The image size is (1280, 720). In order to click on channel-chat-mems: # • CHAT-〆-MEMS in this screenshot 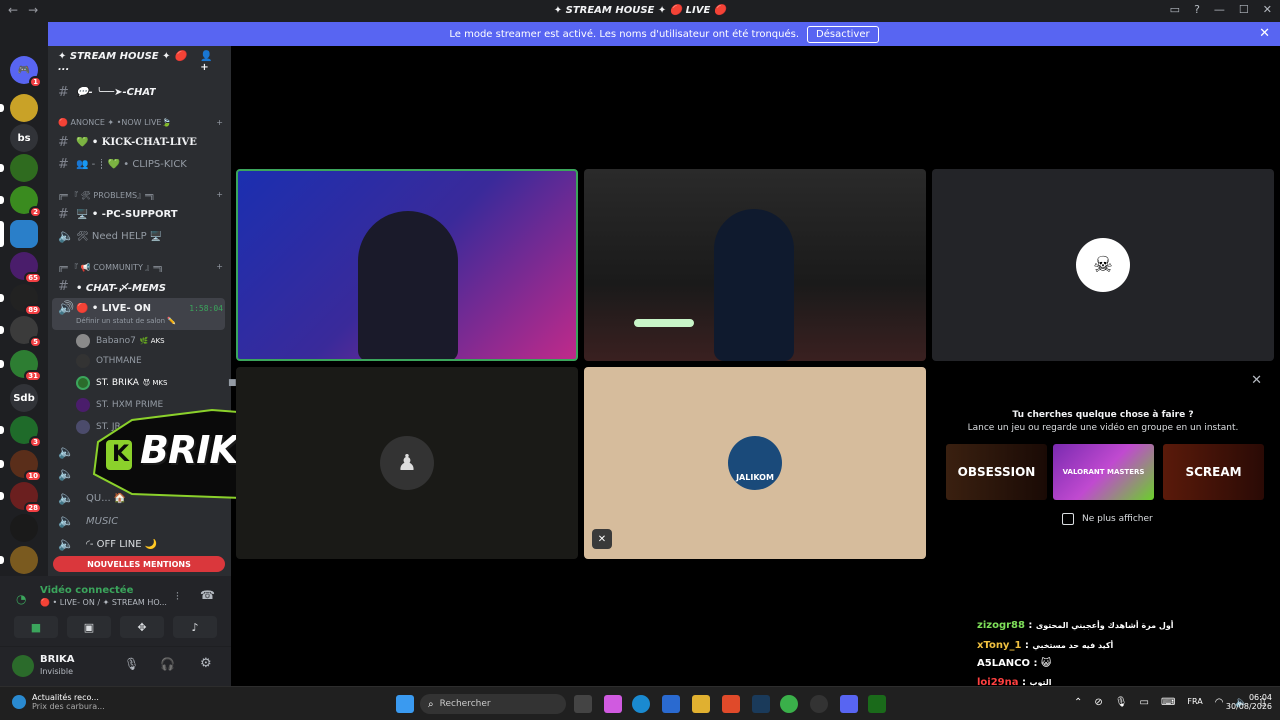, I will do `click(139, 286)`.